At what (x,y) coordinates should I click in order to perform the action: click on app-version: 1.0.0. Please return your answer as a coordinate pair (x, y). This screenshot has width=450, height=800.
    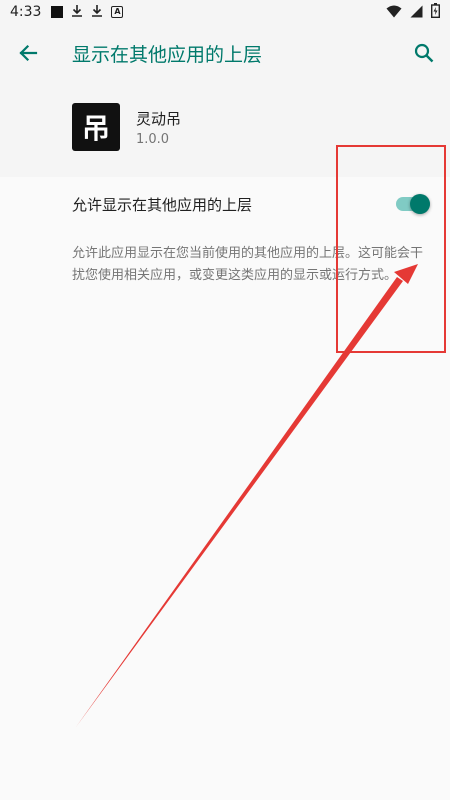
    Looking at the image, I should click on (153, 139).